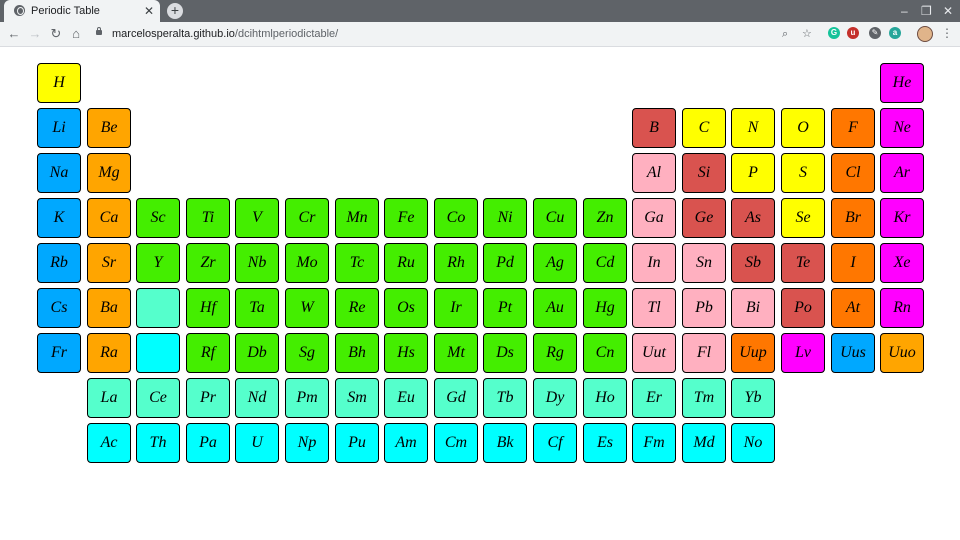 The width and height of the screenshot is (960, 540). Describe the element at coordinates (357, 263) in the screenshot. I see `element-tc: Tc` at that location.